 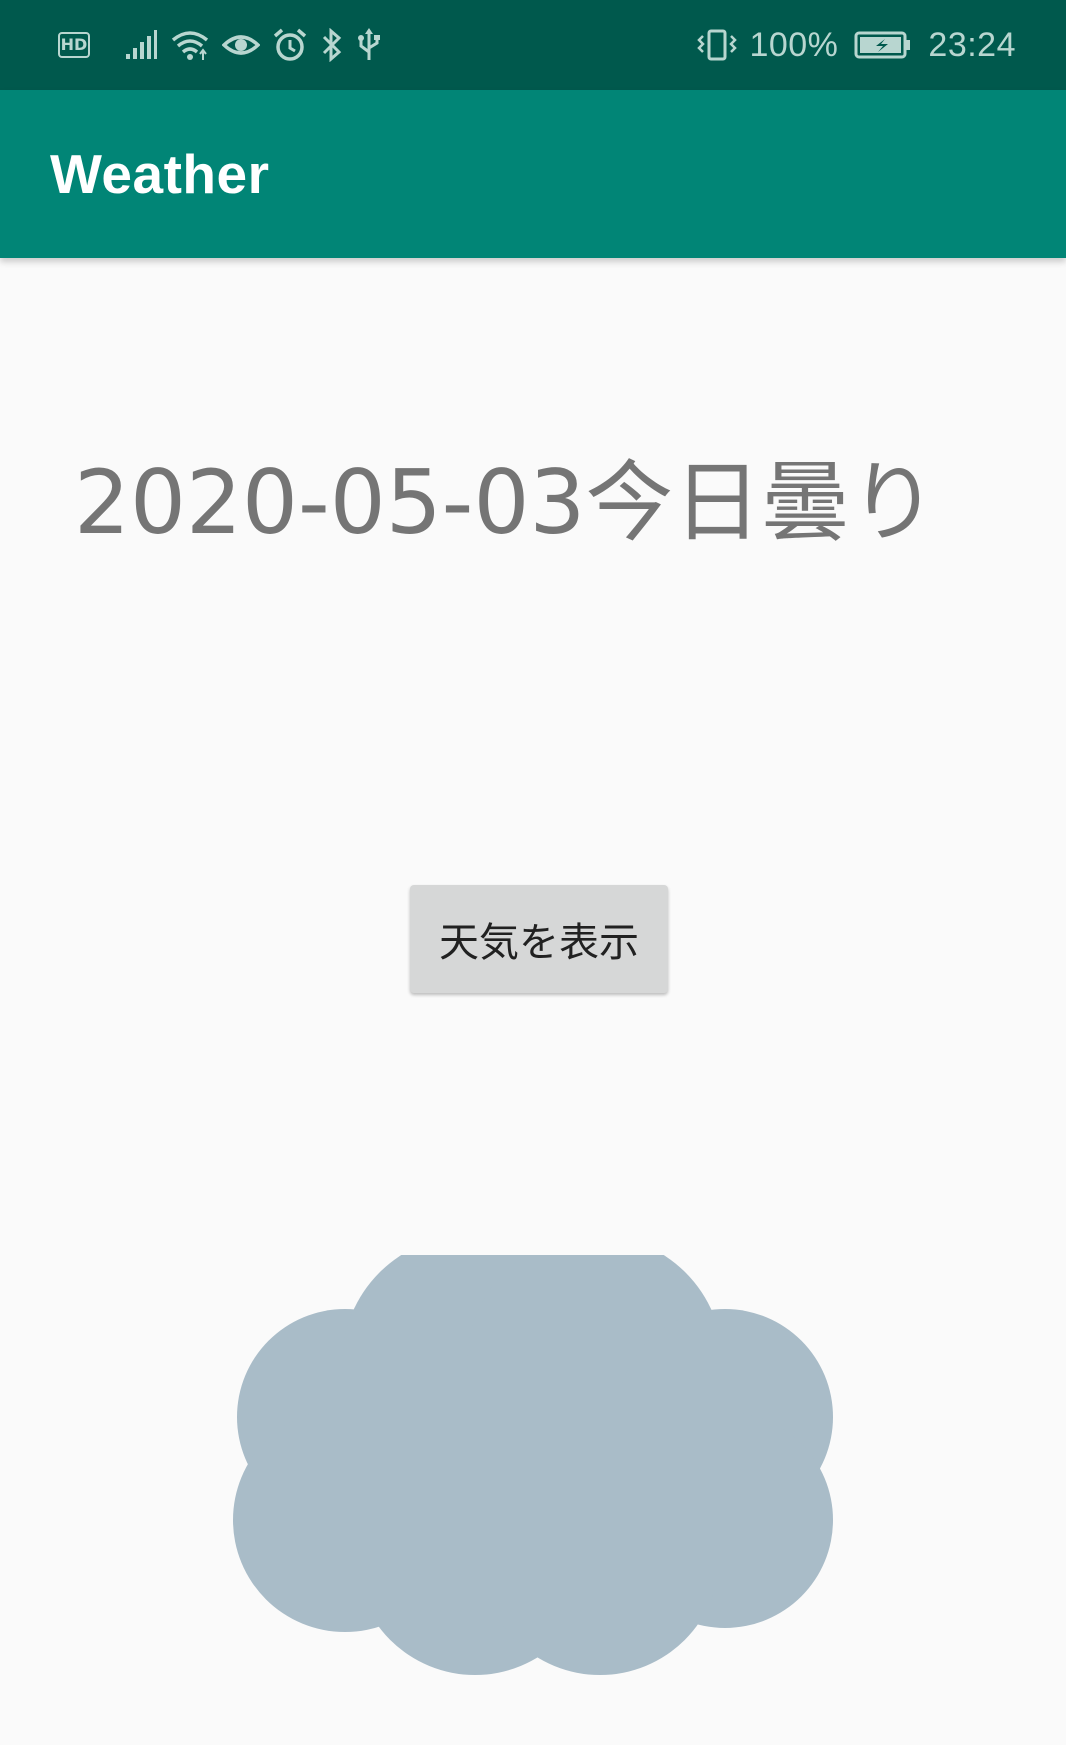 I want to click on wifi-icon, so click(x=190, y=45).